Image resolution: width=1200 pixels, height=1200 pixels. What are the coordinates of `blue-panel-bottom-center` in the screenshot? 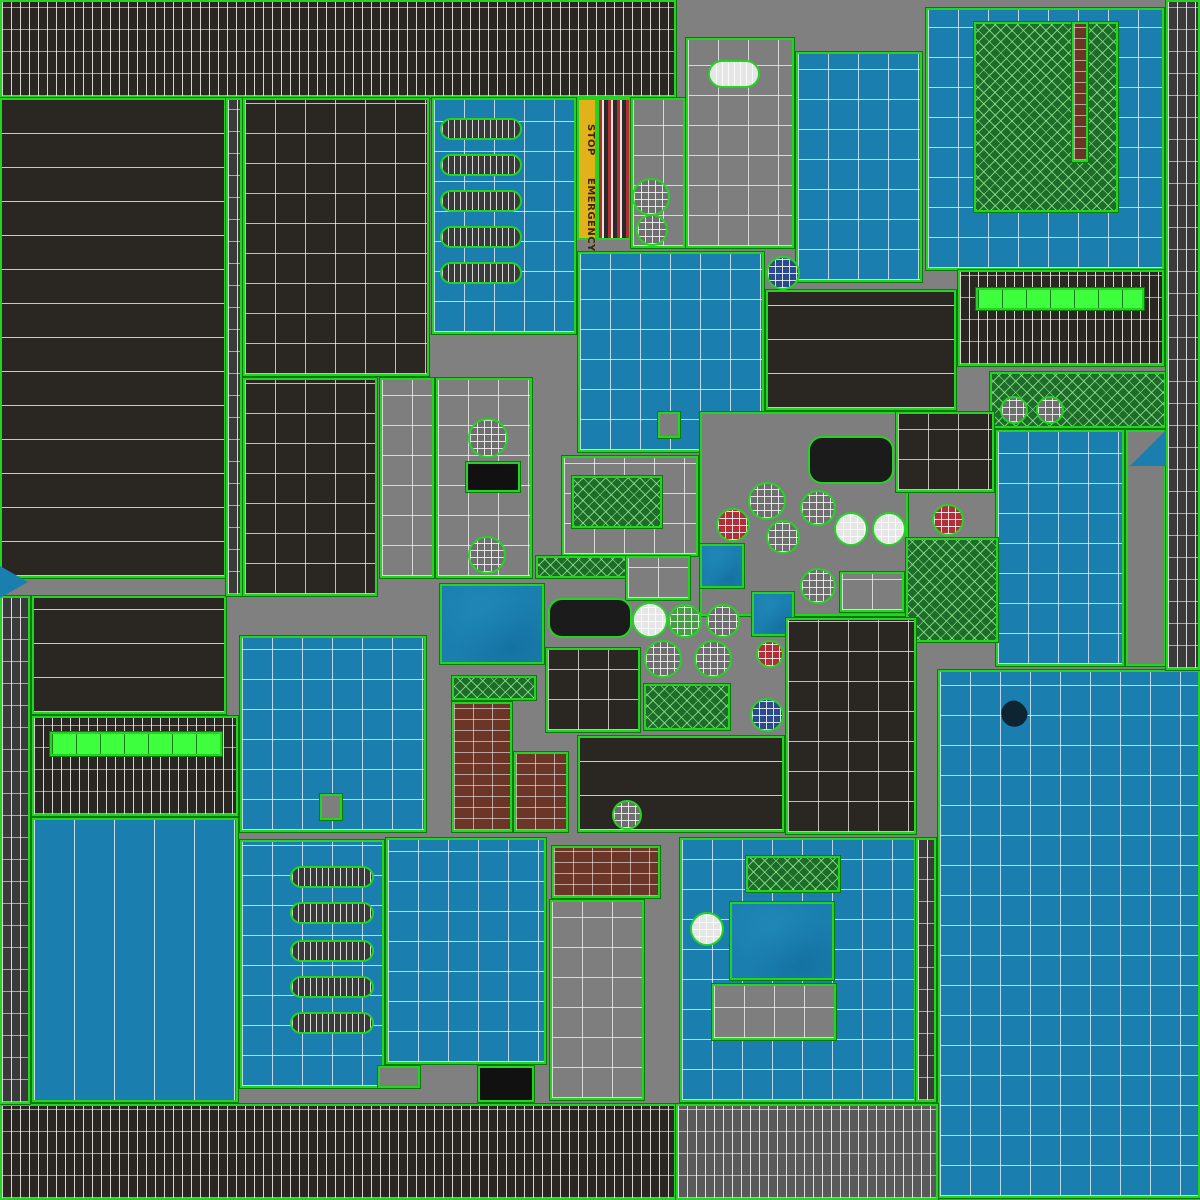 It's located at (466, 951).